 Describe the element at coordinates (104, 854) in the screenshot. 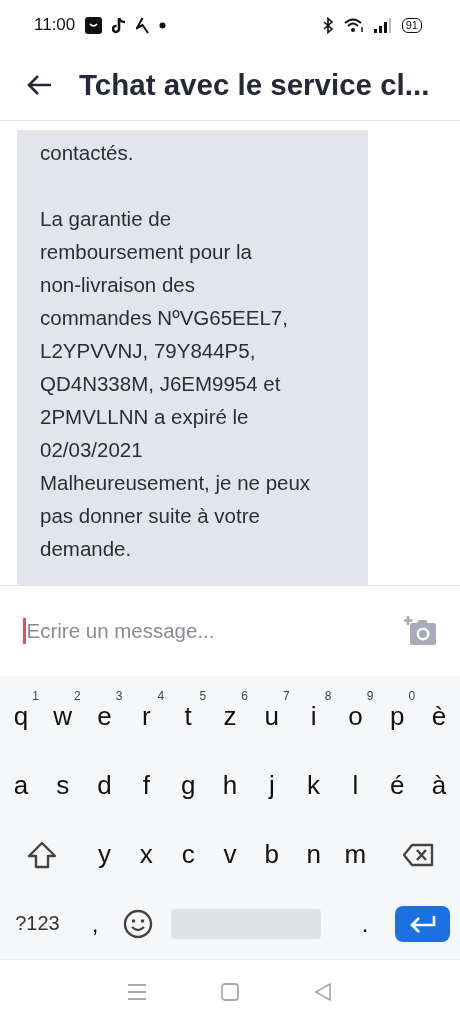

I see `keyboard-key: y` at that location.